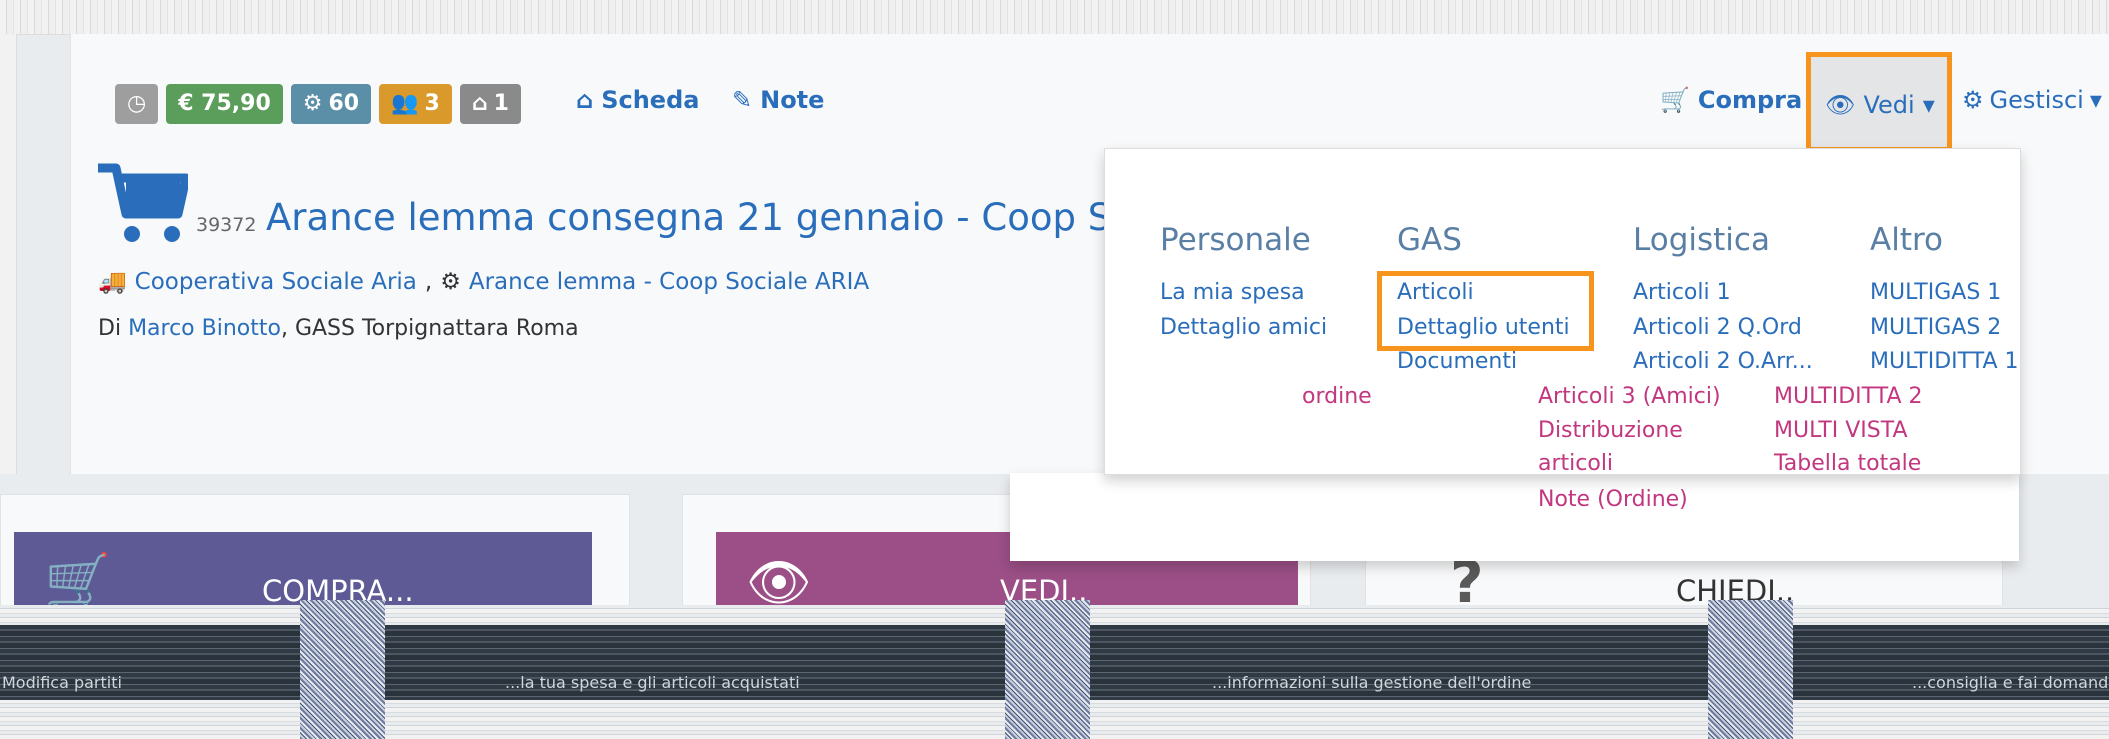  I want to click on dropdown-heading: Personale, so click(1235, 240).